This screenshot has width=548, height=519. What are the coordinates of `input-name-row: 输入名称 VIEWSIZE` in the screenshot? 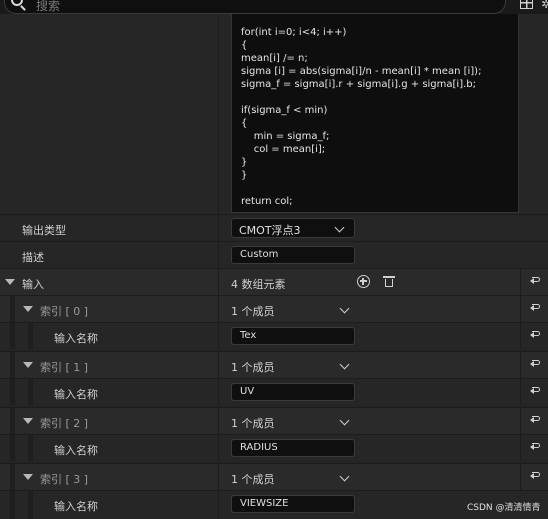 It's located at (274, 504).